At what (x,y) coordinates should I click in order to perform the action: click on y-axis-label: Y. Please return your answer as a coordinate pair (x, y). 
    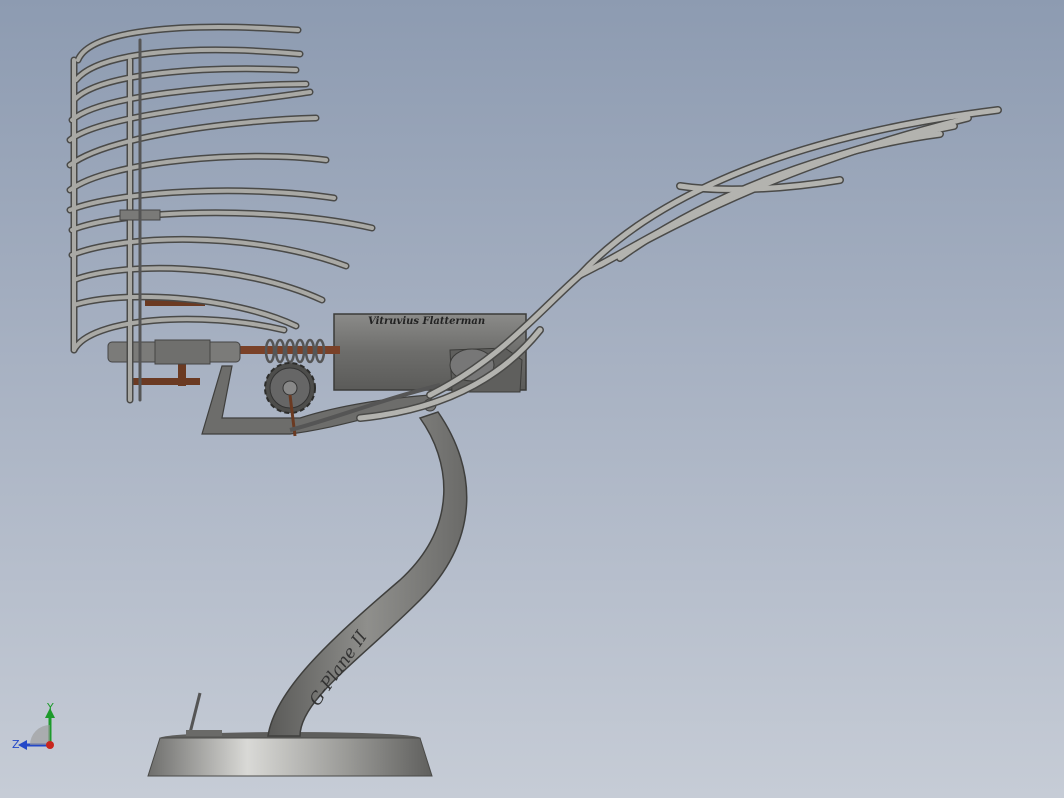
    Looking at the image, I should click on (50, 707).